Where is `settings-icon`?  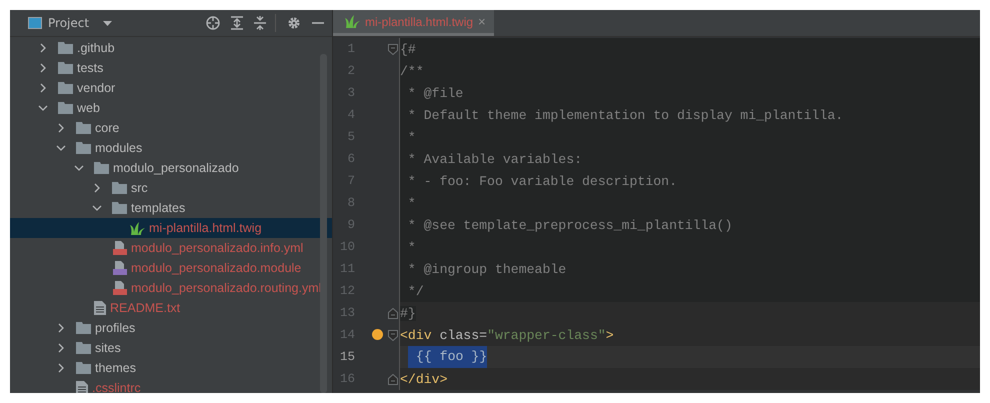 settings-icon is located at coordinates (294, 23).